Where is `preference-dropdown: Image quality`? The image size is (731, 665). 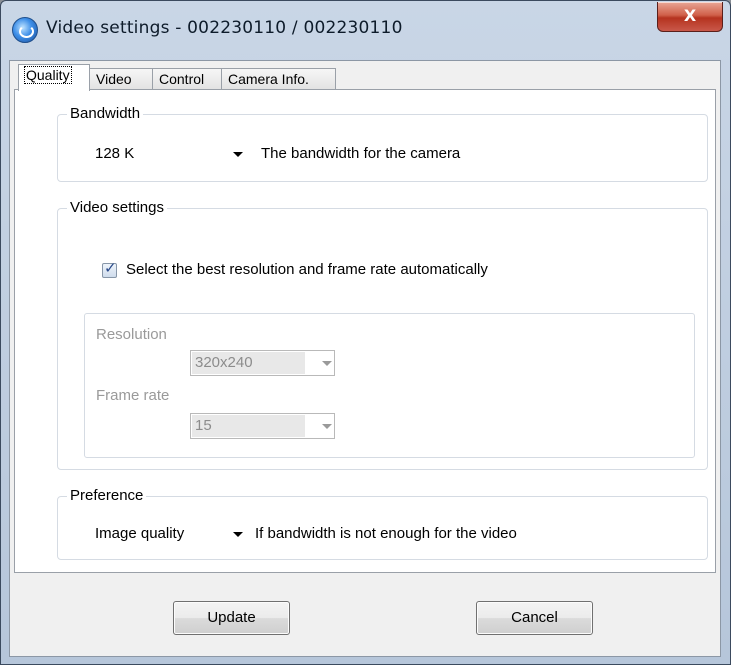
preference-dropdown: Image quality is located at coordinates (169, 534).